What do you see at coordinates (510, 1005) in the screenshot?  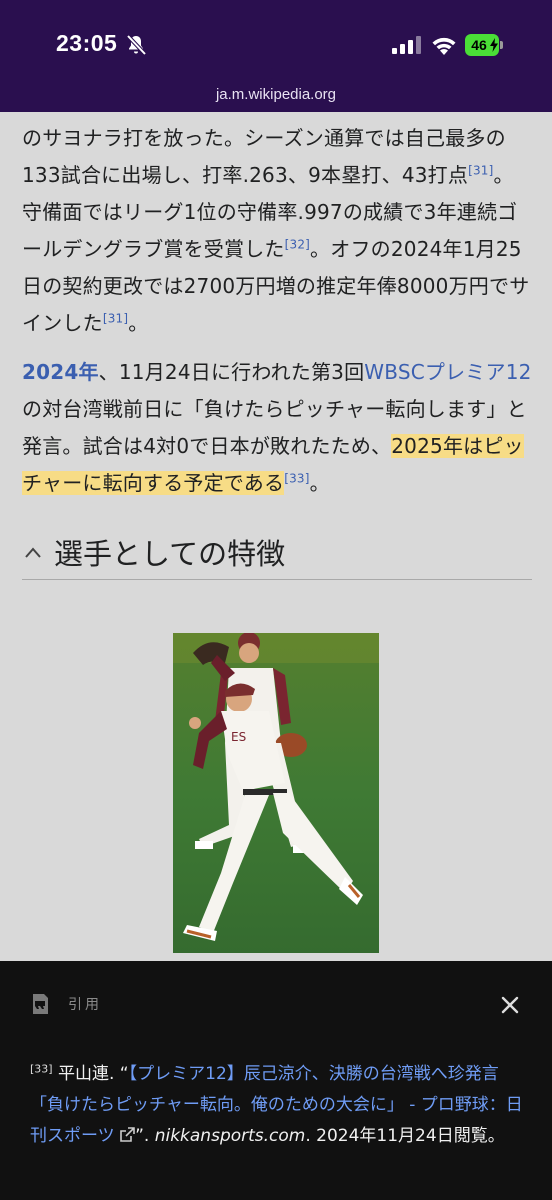 I see `close-icon` at bounding box center [510, 1005].